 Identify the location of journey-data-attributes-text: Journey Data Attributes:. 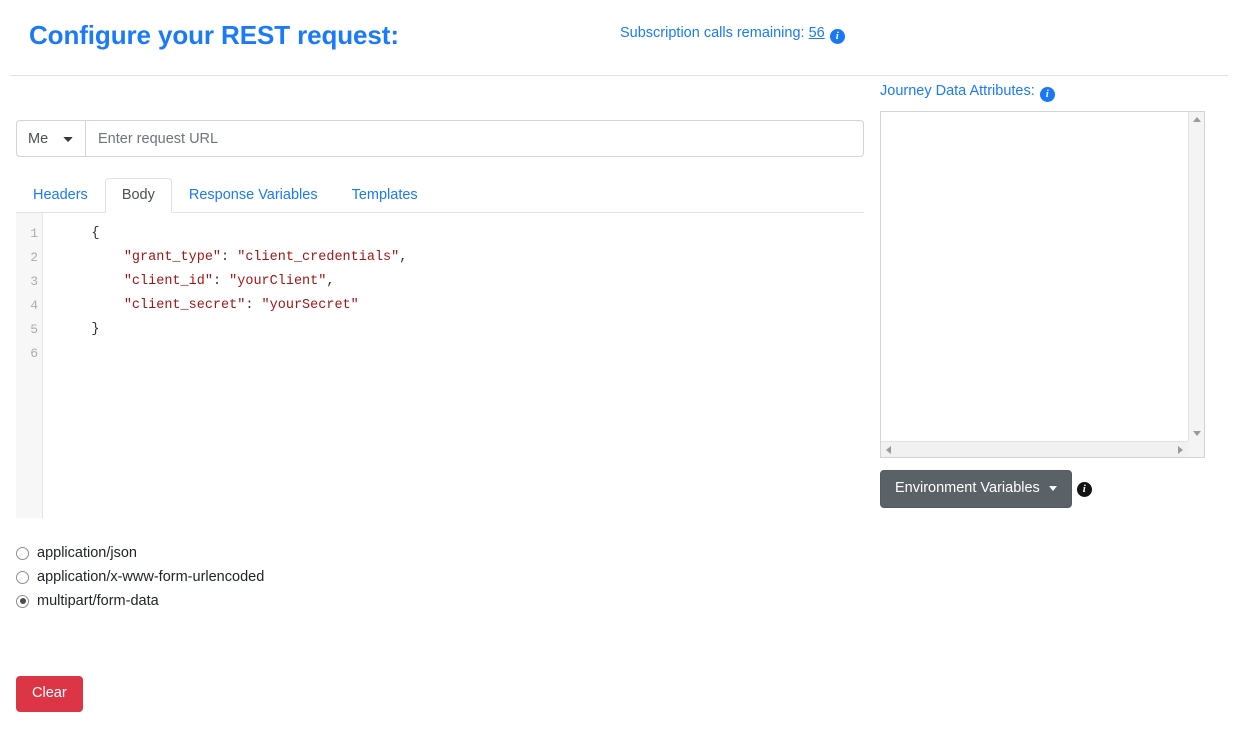
(957, 91).